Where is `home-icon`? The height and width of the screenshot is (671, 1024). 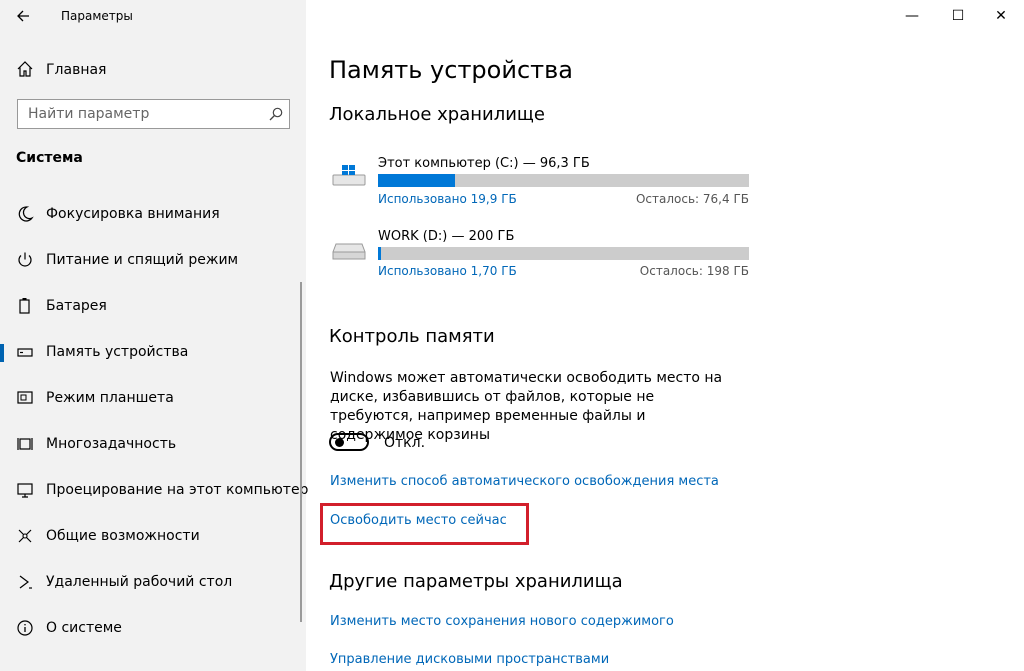 home-icon is located at coordinates (25, 69).